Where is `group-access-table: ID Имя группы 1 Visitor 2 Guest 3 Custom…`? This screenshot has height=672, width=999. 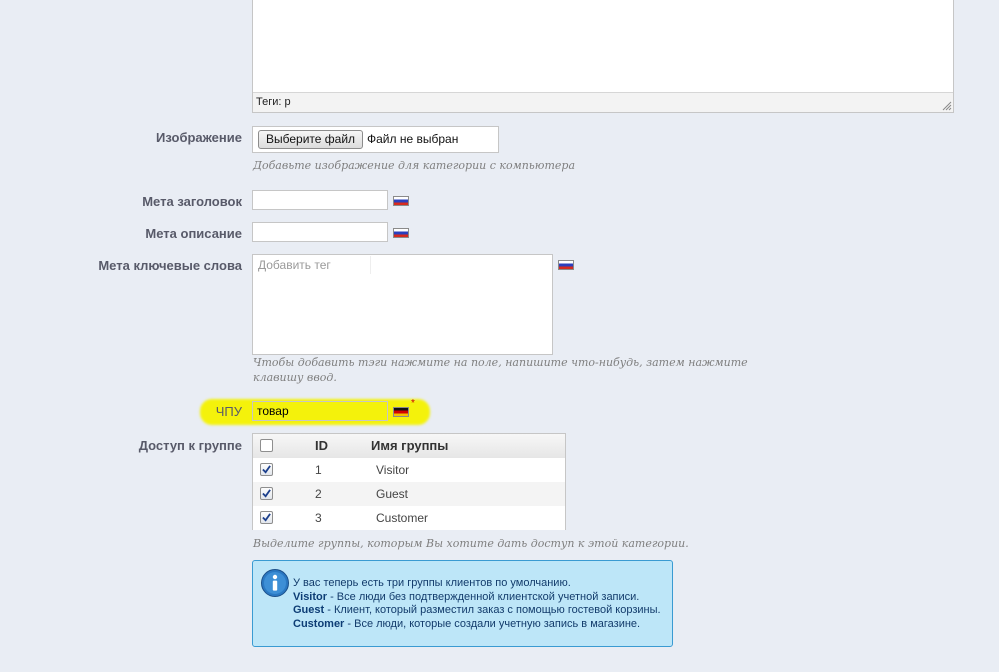 group-access-table: ID Имя группы 1 Visitor 2 Guest 3 Custom… is located at coordinates (409, 481).